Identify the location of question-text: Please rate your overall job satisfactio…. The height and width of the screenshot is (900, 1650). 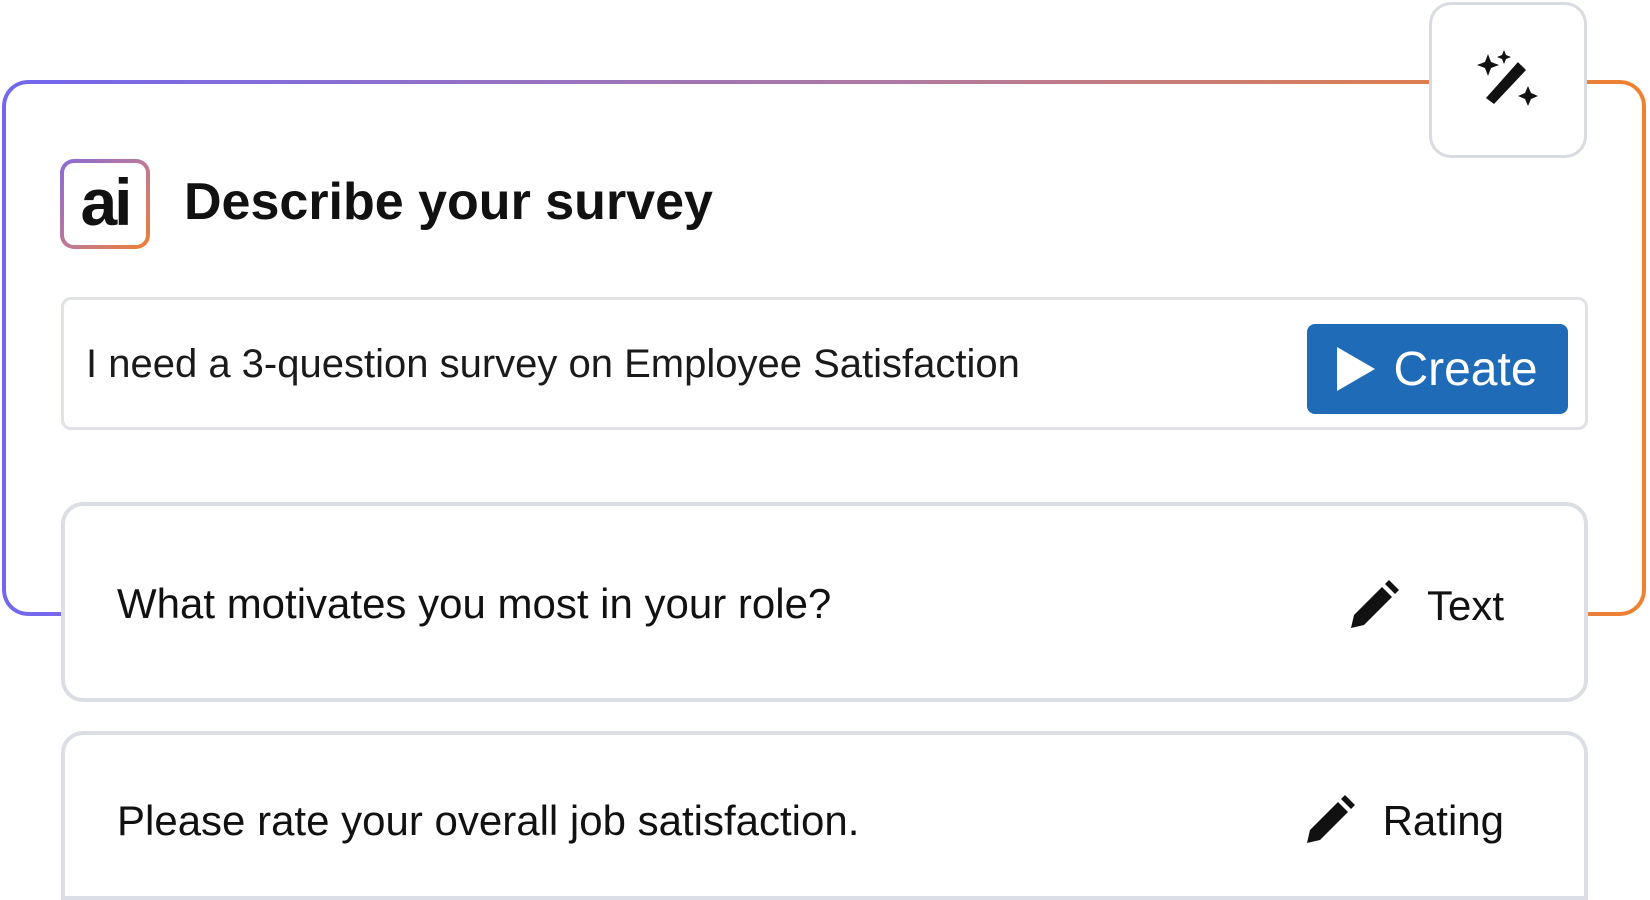
(488, 820).